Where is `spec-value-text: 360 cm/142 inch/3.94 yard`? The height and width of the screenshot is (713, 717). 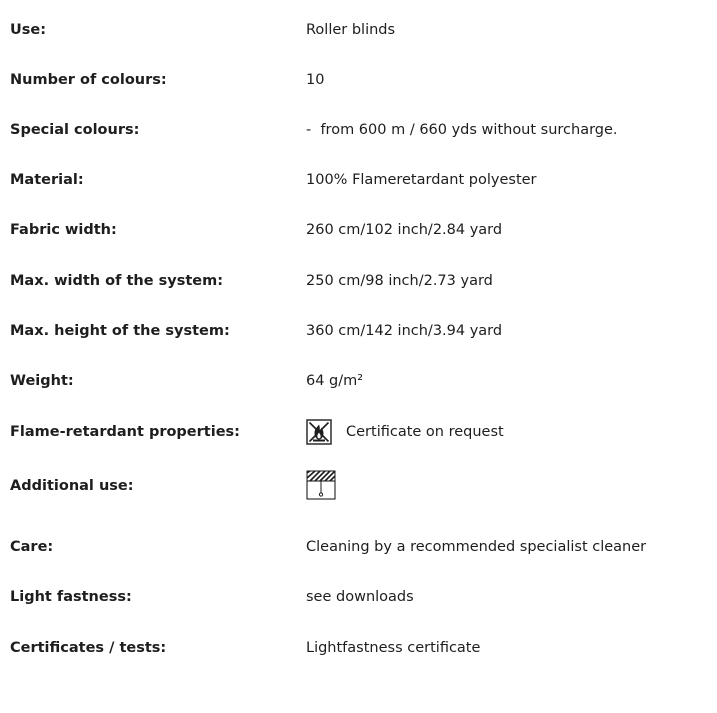
spec-value-text: 360 cm/142 inch/3.94 yard is located at coordinates (404, 331).